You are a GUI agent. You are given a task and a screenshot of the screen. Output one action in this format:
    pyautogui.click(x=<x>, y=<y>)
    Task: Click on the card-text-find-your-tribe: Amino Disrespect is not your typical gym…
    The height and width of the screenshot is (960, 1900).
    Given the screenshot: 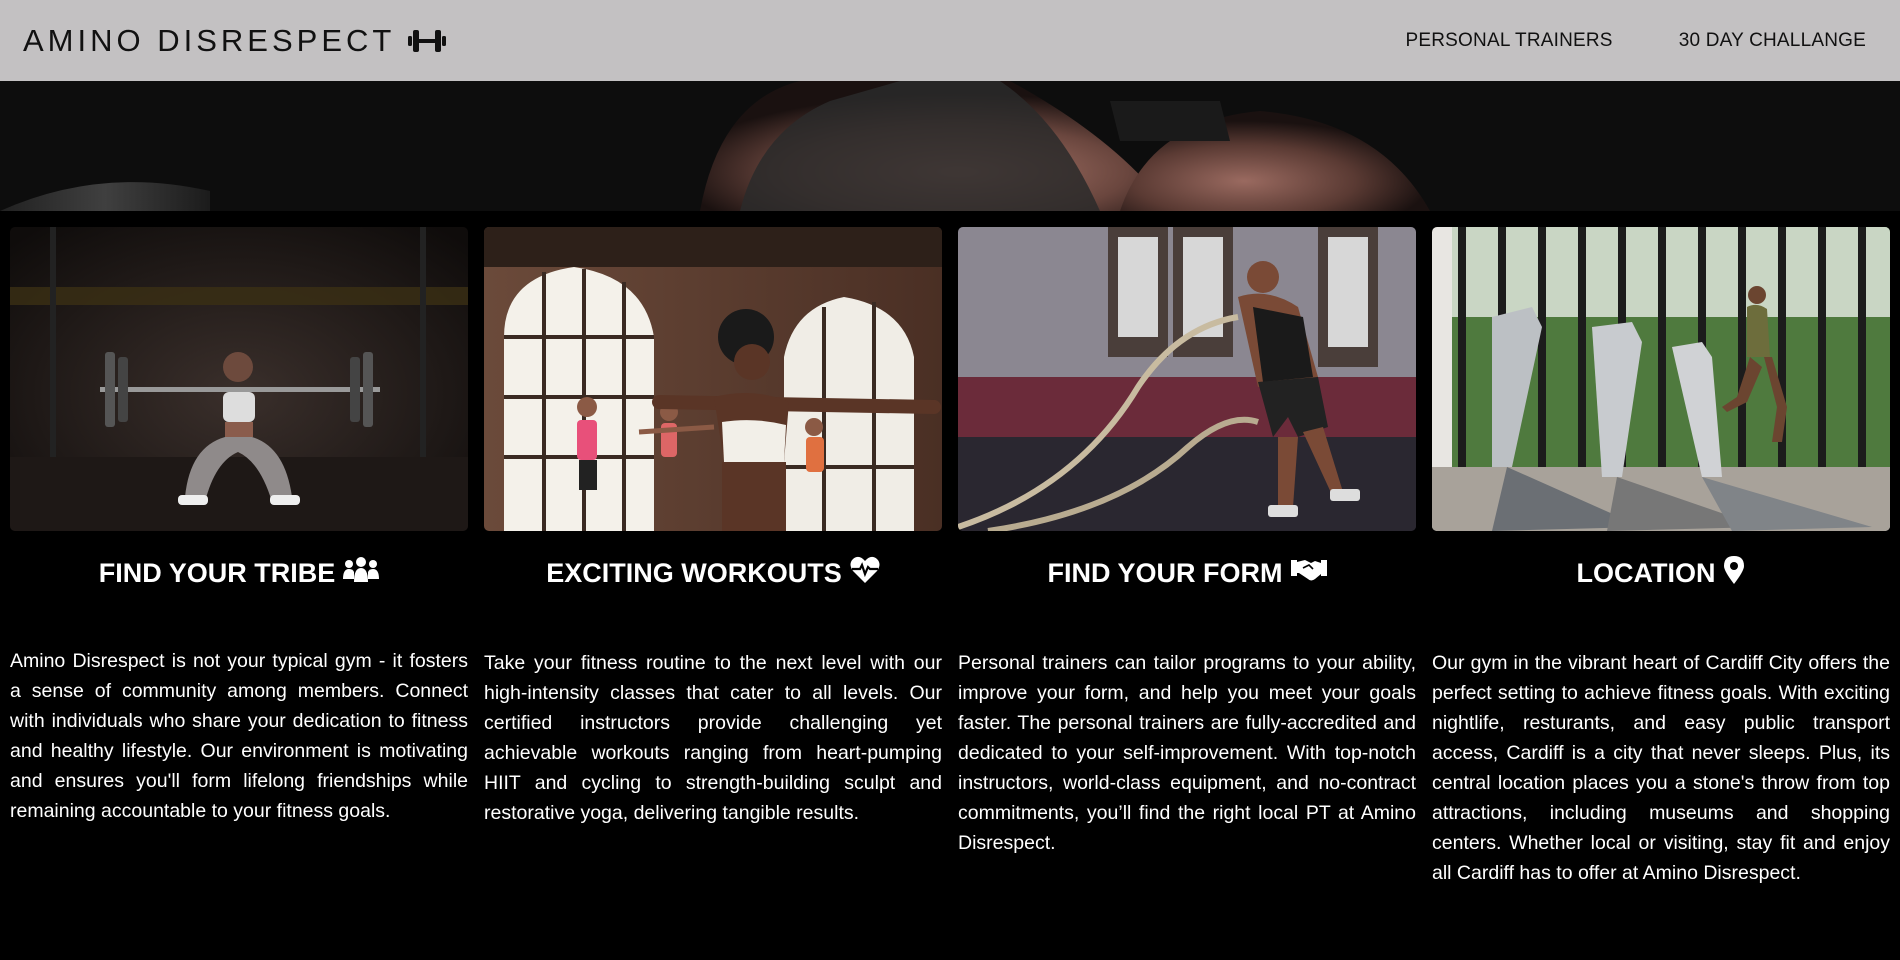 What is the action you would take?
    pyautogui.click(x=239, y=736)
    